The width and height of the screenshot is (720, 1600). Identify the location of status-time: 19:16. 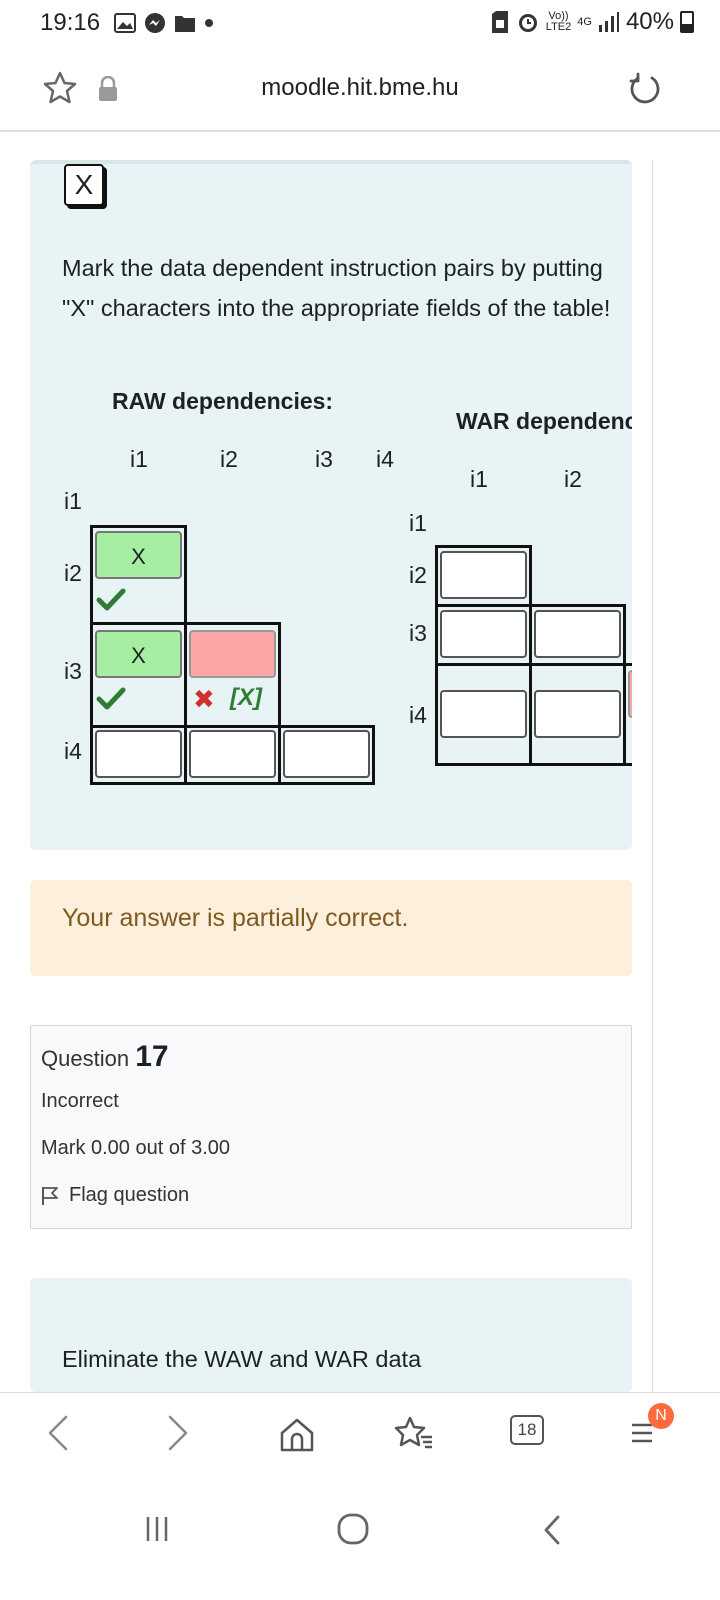
(70, 22).